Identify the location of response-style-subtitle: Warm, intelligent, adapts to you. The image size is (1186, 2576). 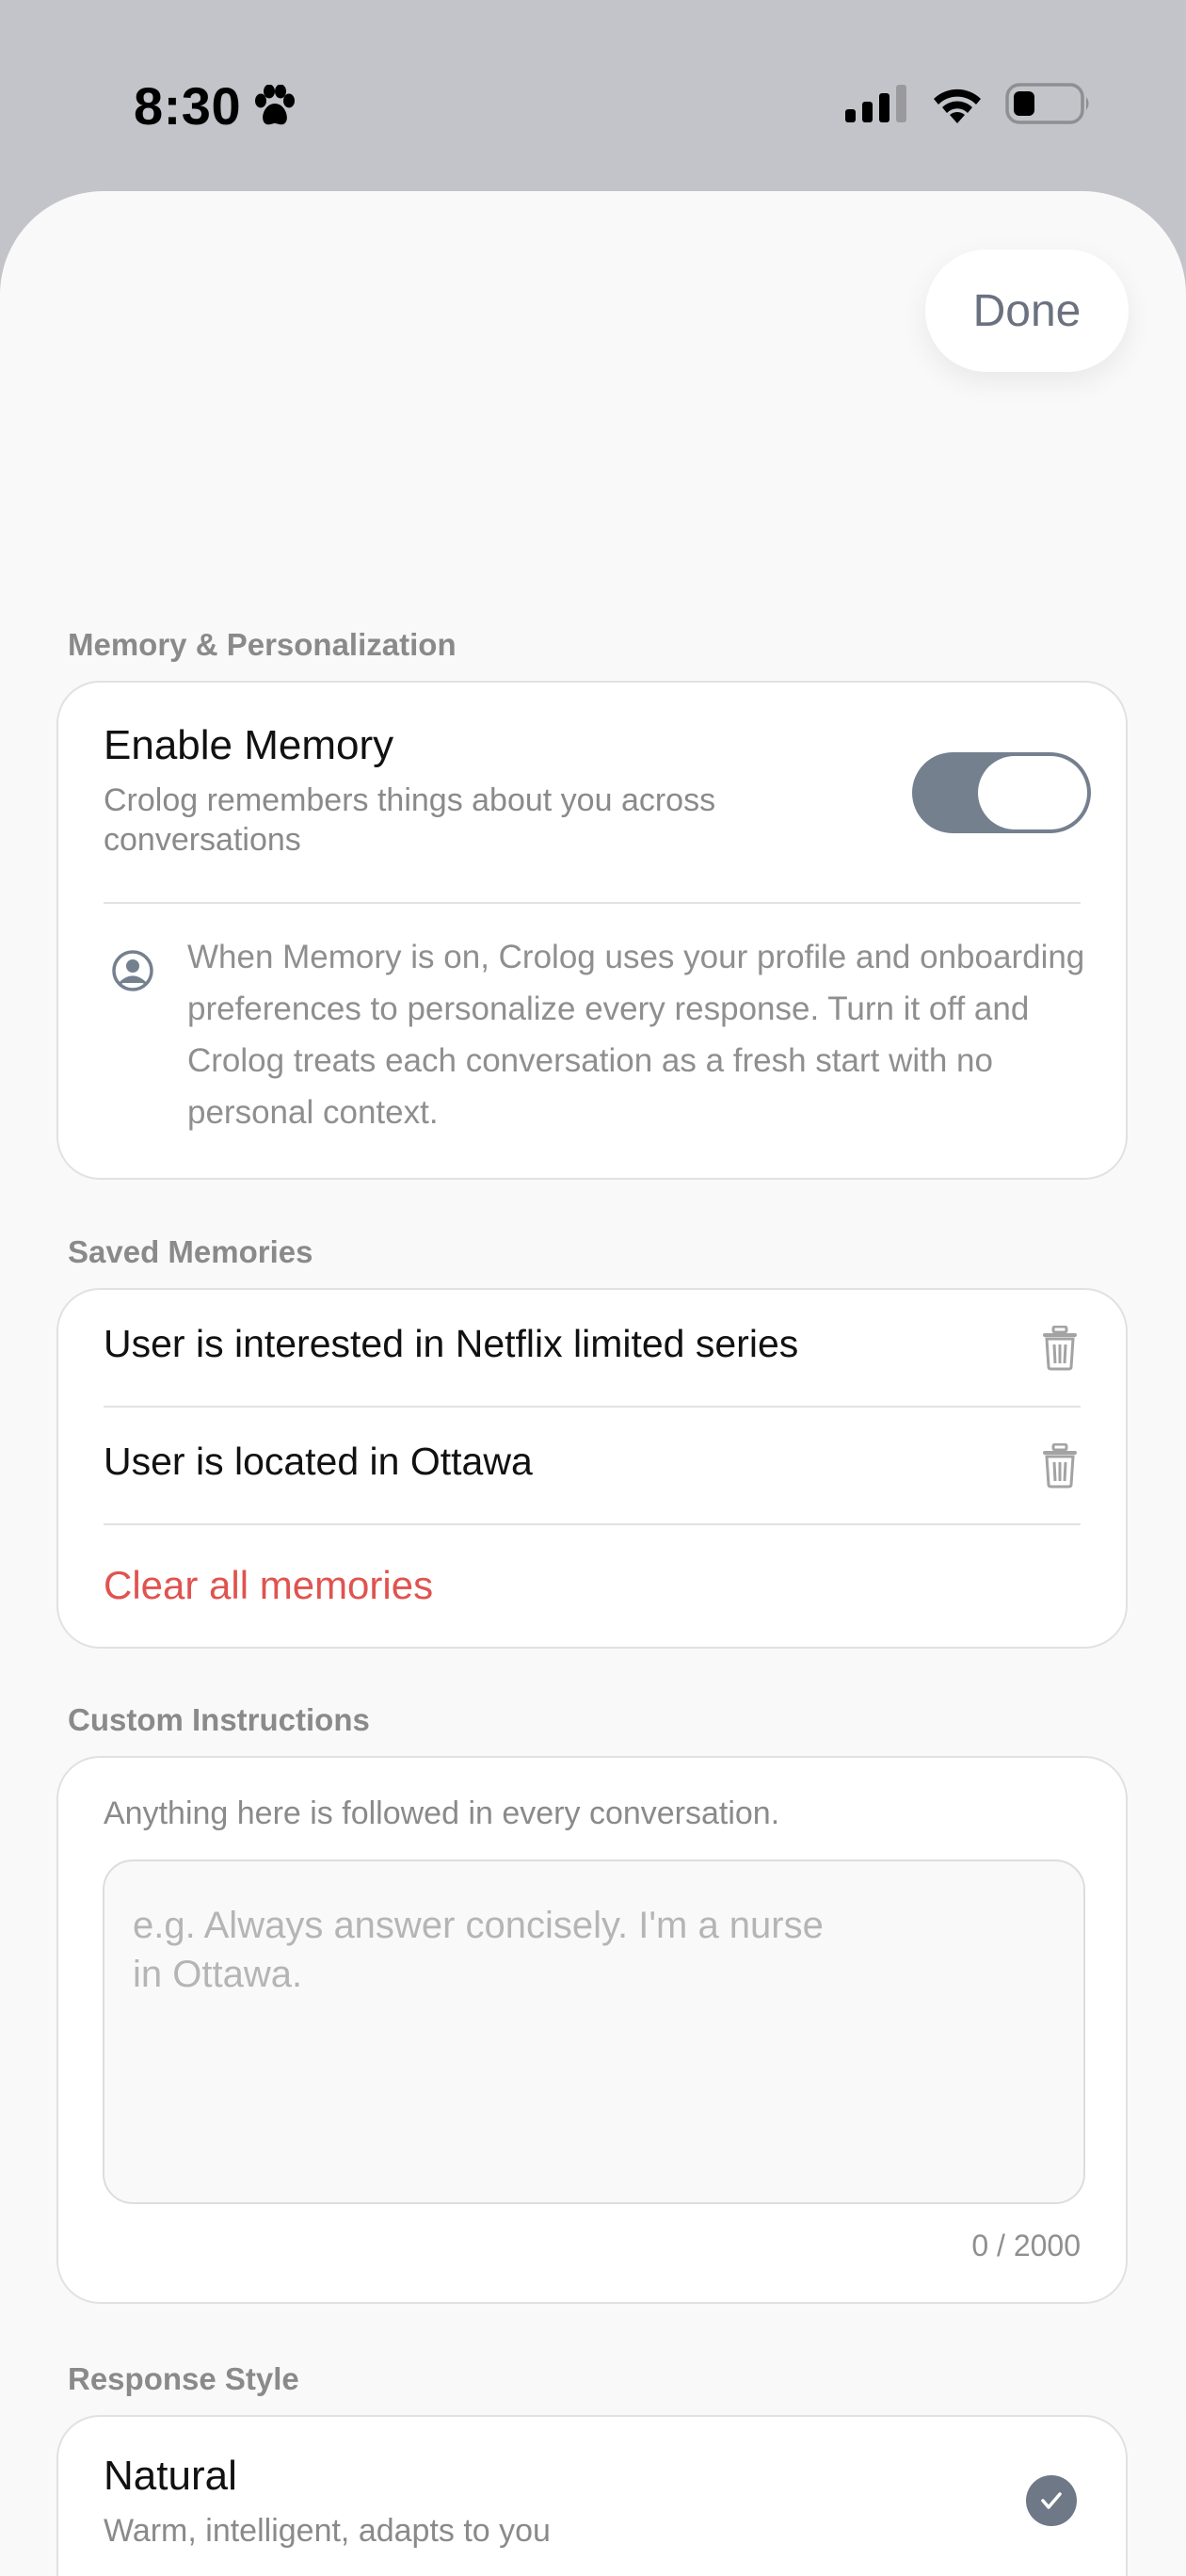
(327, 2531).